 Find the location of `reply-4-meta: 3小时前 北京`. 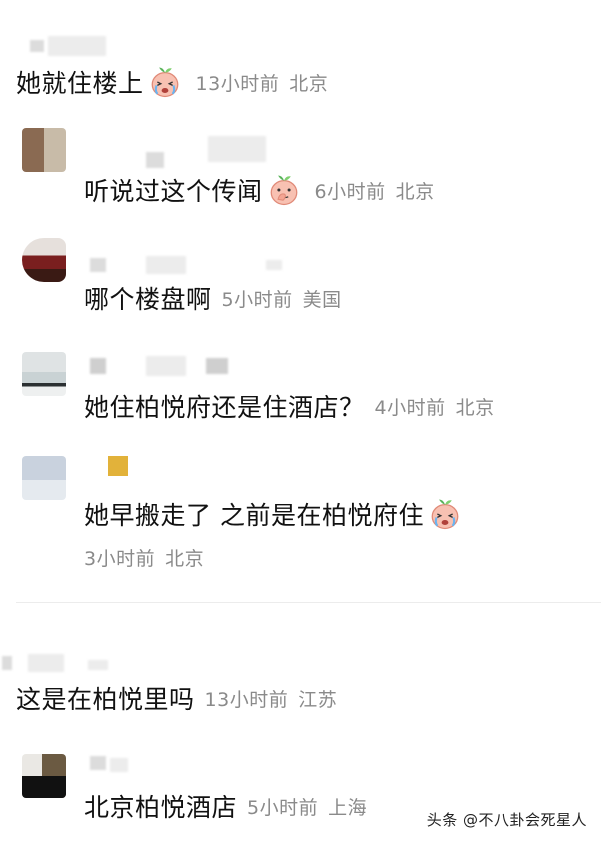

reply-4-meta: 3小时前 北京 is located at coordinates (144, 557).